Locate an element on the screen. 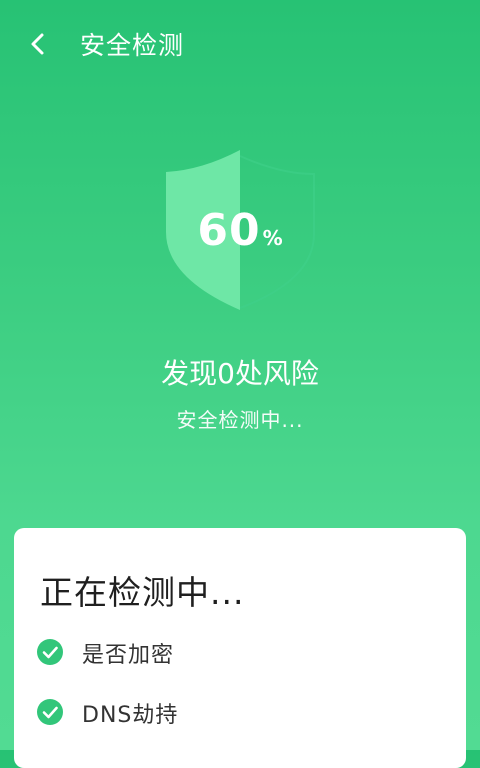 This screenshot has width=480, height=768. back-button is located at coordinates (38, 44).